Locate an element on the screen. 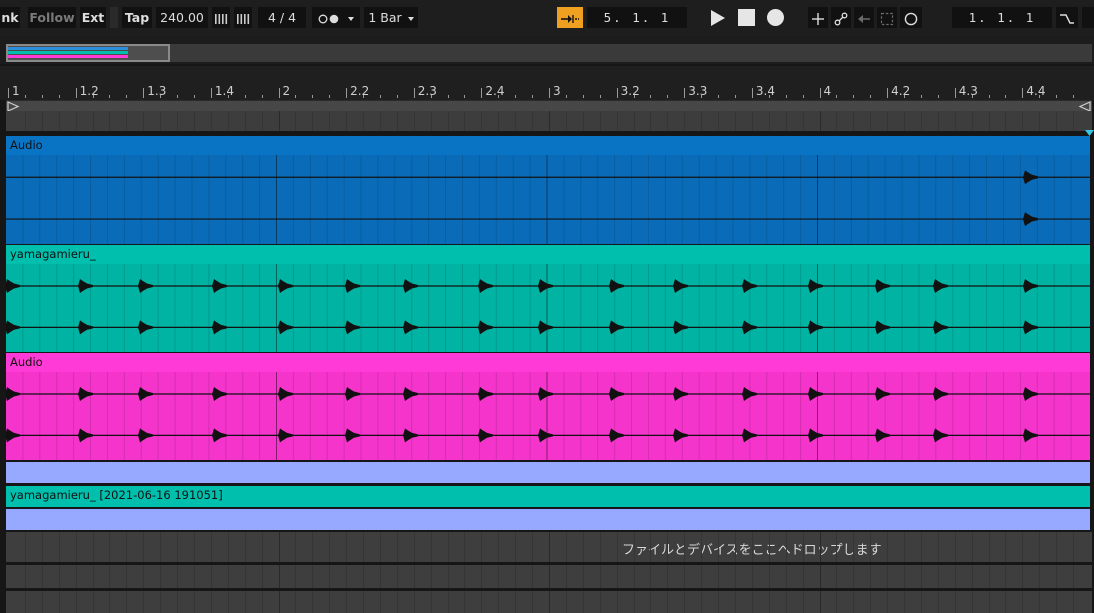 Image resolution: width=1094 pixels, height=613 pixels. ruler-label: 4.4 is located at coordinates (1036, 91).